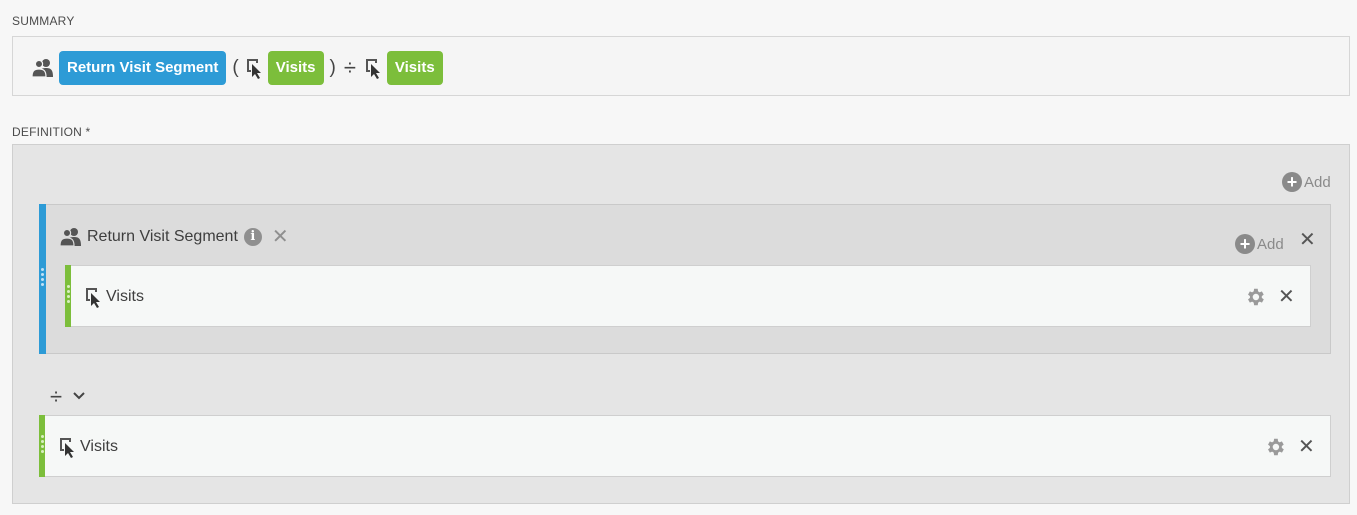  I want to click on remove-segment-title-close-icon: ✕, so click(280, 237).